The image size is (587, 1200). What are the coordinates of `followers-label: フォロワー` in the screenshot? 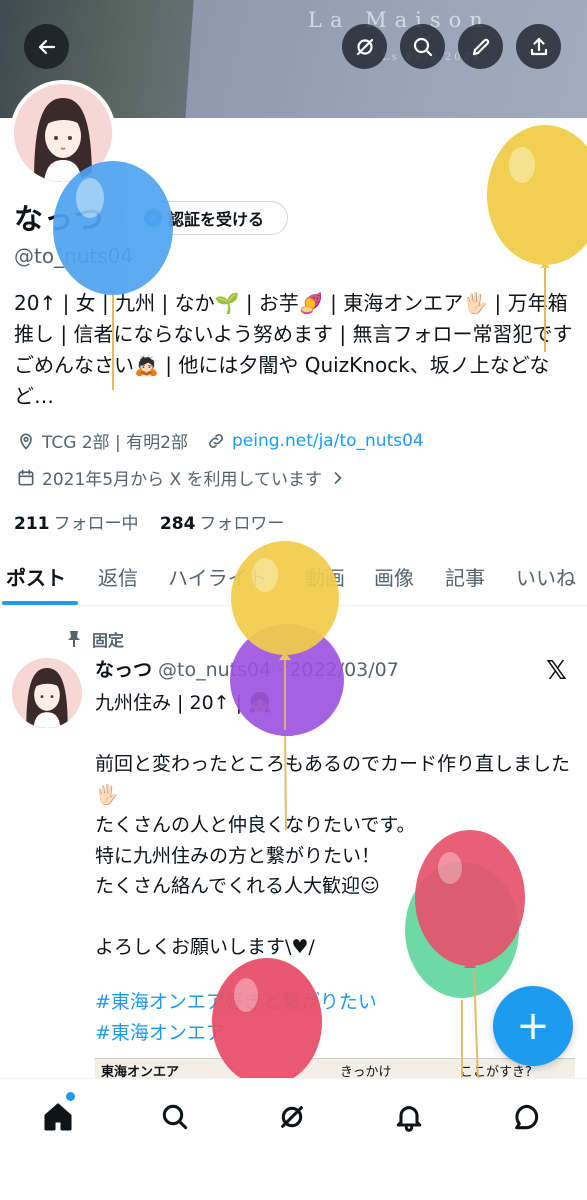 It's located at (242, 524).